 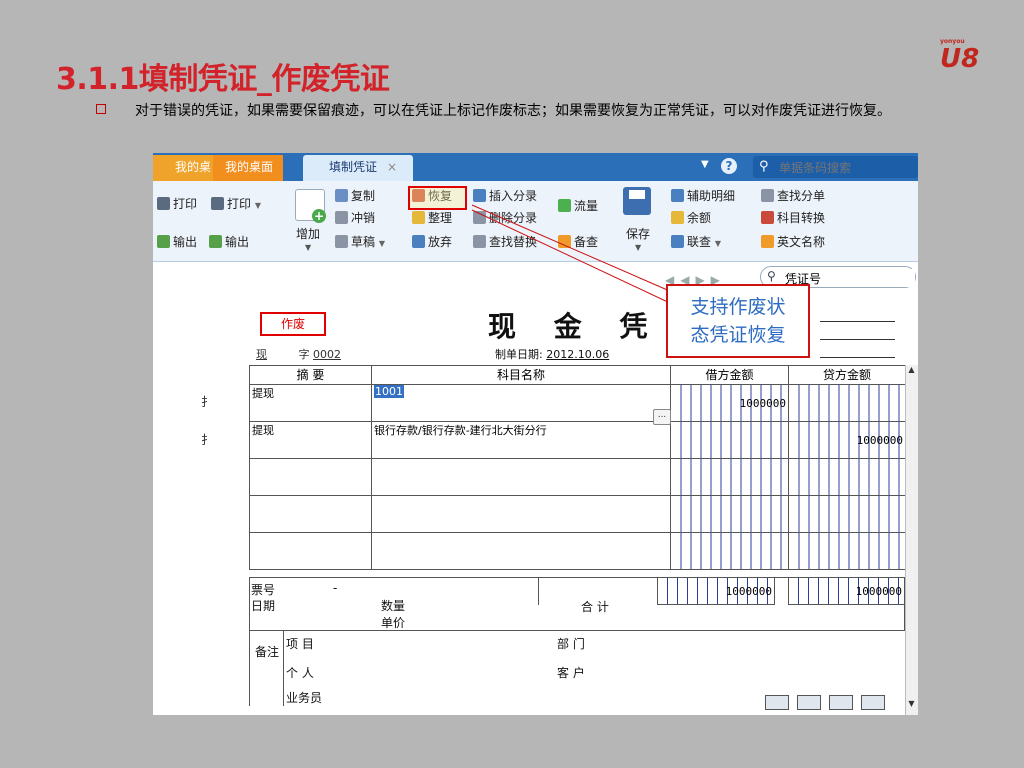 I want to click on cell-subject-selected: 1001, so click(x=389, y=391).